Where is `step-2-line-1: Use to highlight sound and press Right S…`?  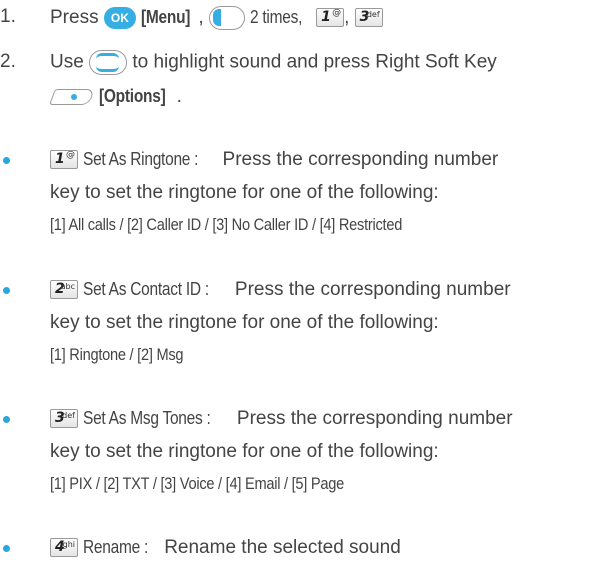
step-2-line-1: Use to highlight sound and press Right S… is located at coordinates (273, 62).